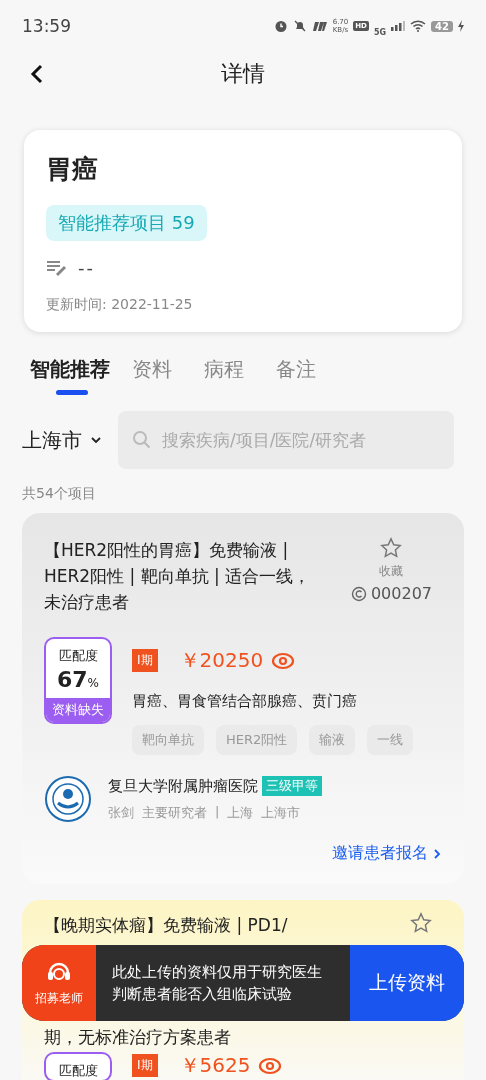  I want to click on battery-level: 42, so click(442, 26).